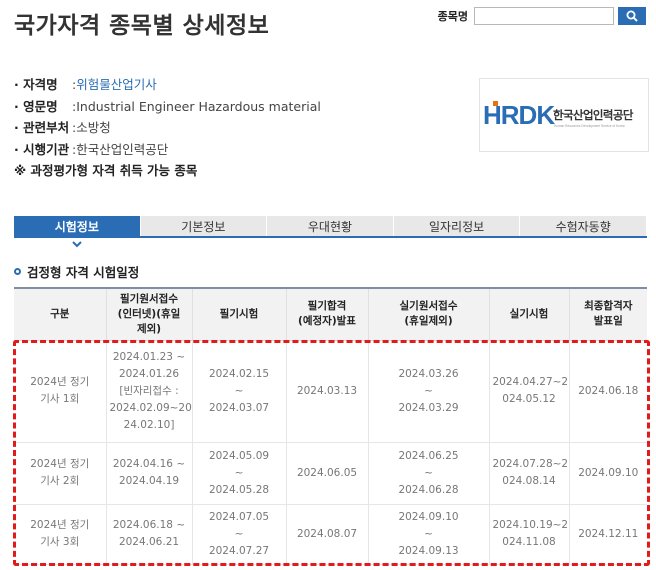 This screenshot has height=570, width=656. I want to click on table-cell: 2024.03.13, so click(327, 391).